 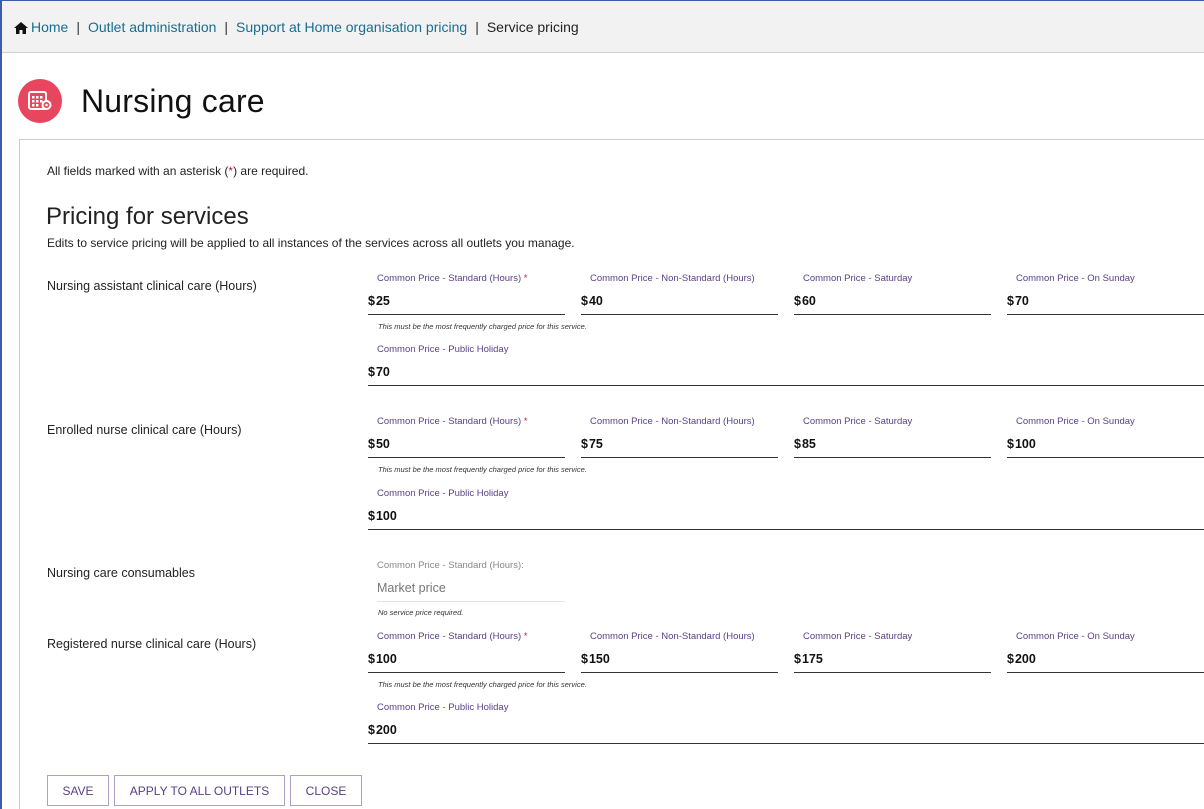 What do you see at coordinates (471, 588) in the screenshot?
I see `market-price-value: Market price` at bounding box center [471, 588].